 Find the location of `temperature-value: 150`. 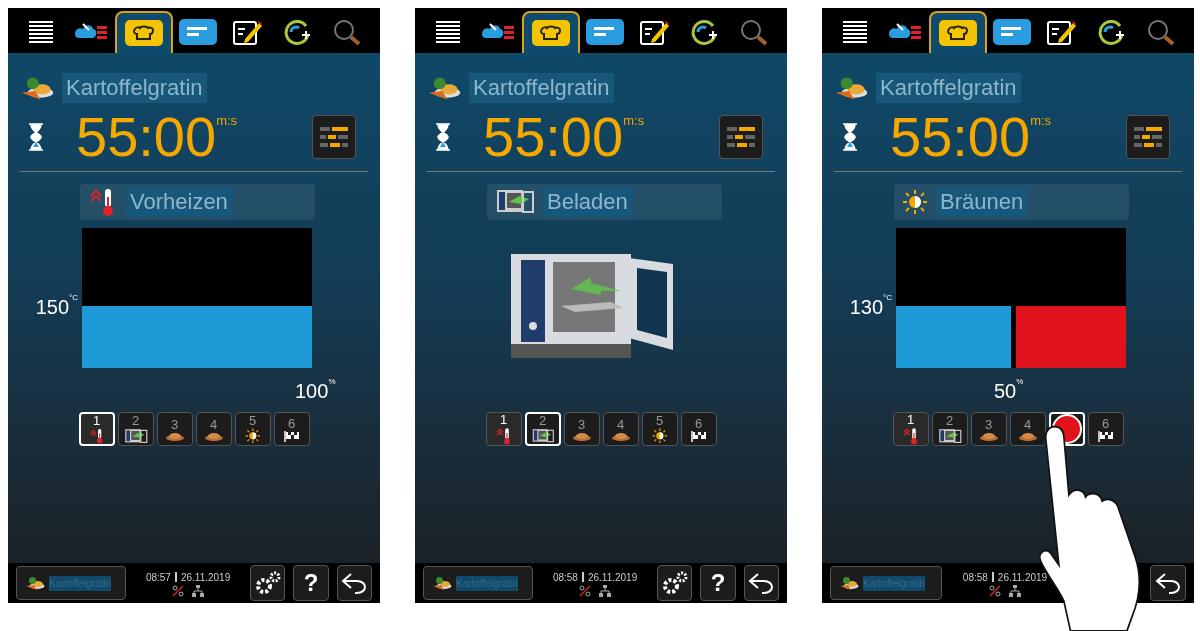

temperature-value: 150 is located at coordinates (52, 307).